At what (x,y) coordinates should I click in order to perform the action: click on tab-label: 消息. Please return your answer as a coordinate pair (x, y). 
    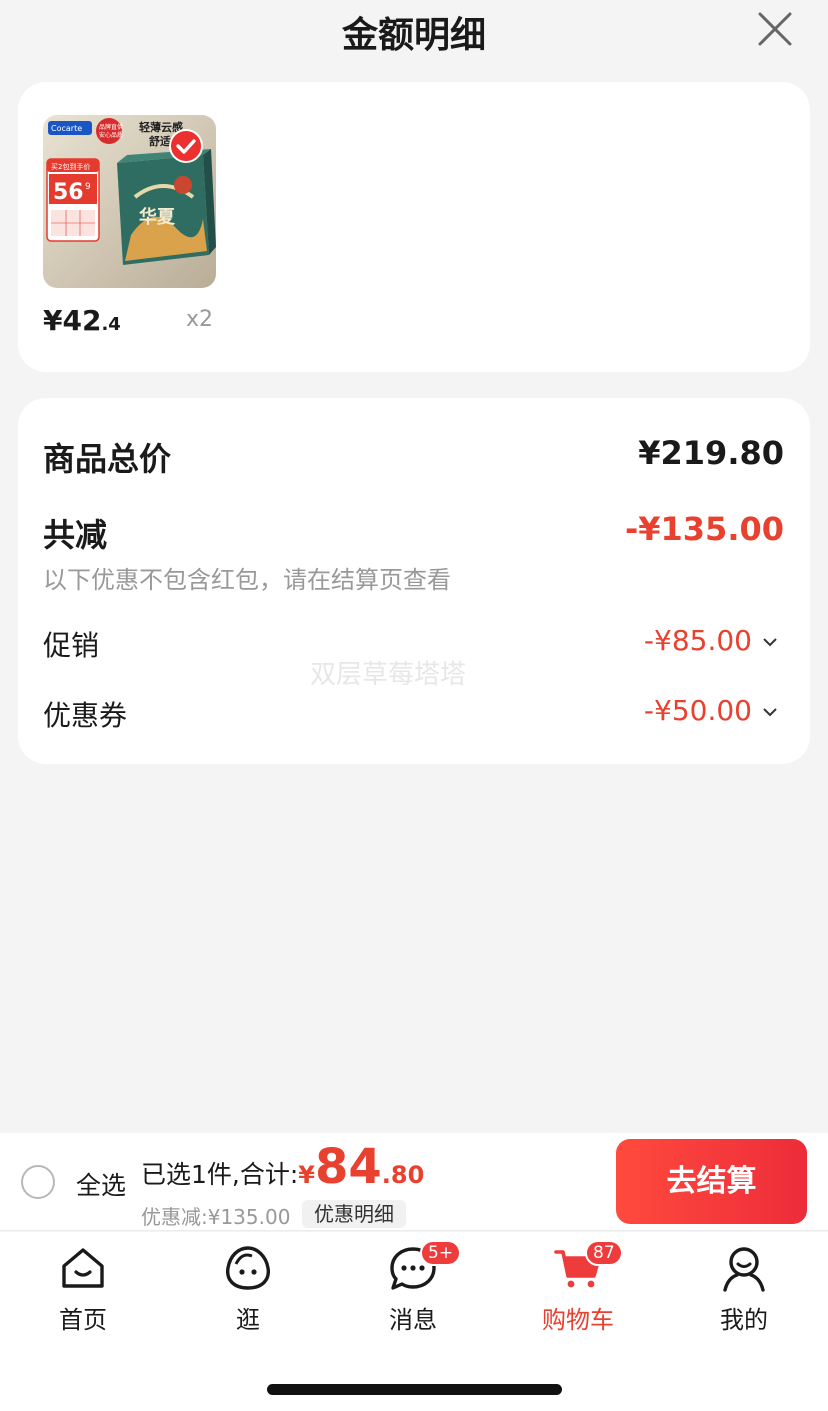
    Looking at the image, I should click on (413, 1320).